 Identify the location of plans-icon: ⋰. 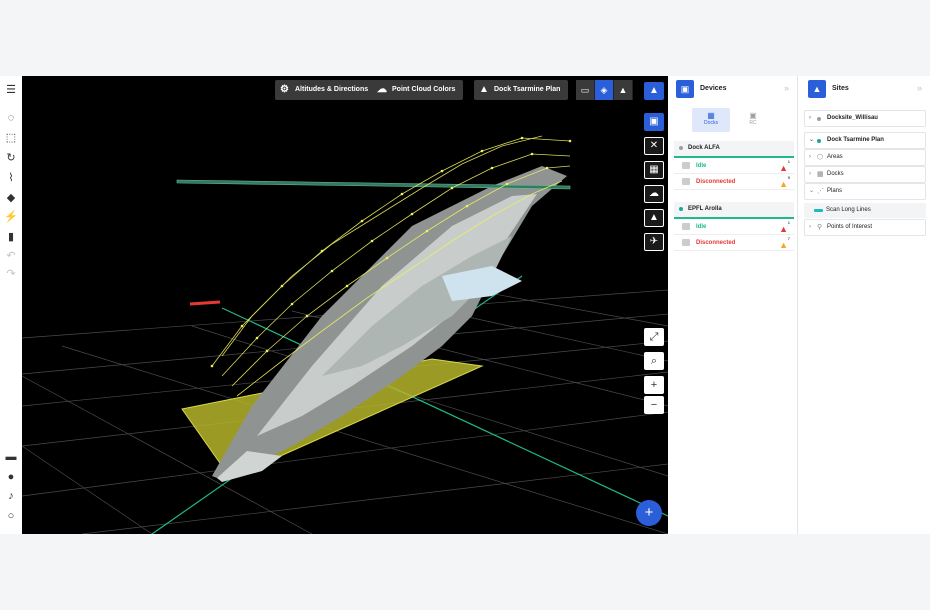
(820, 191).